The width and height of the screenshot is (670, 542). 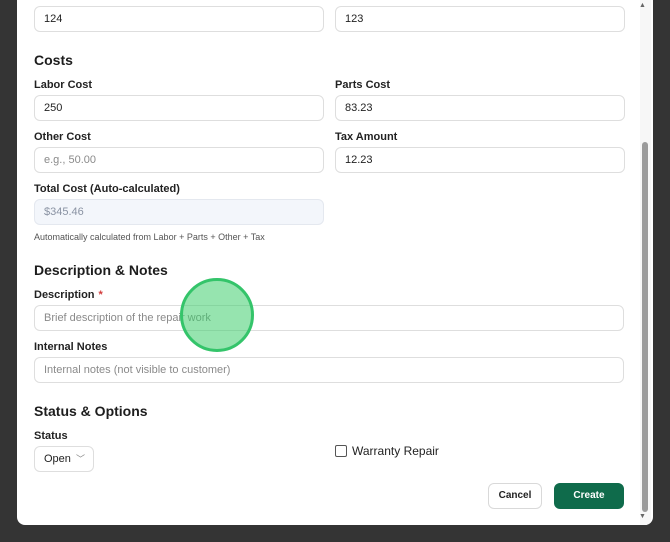 I want to click on description-label: Description *, so click(x=68, y=295).